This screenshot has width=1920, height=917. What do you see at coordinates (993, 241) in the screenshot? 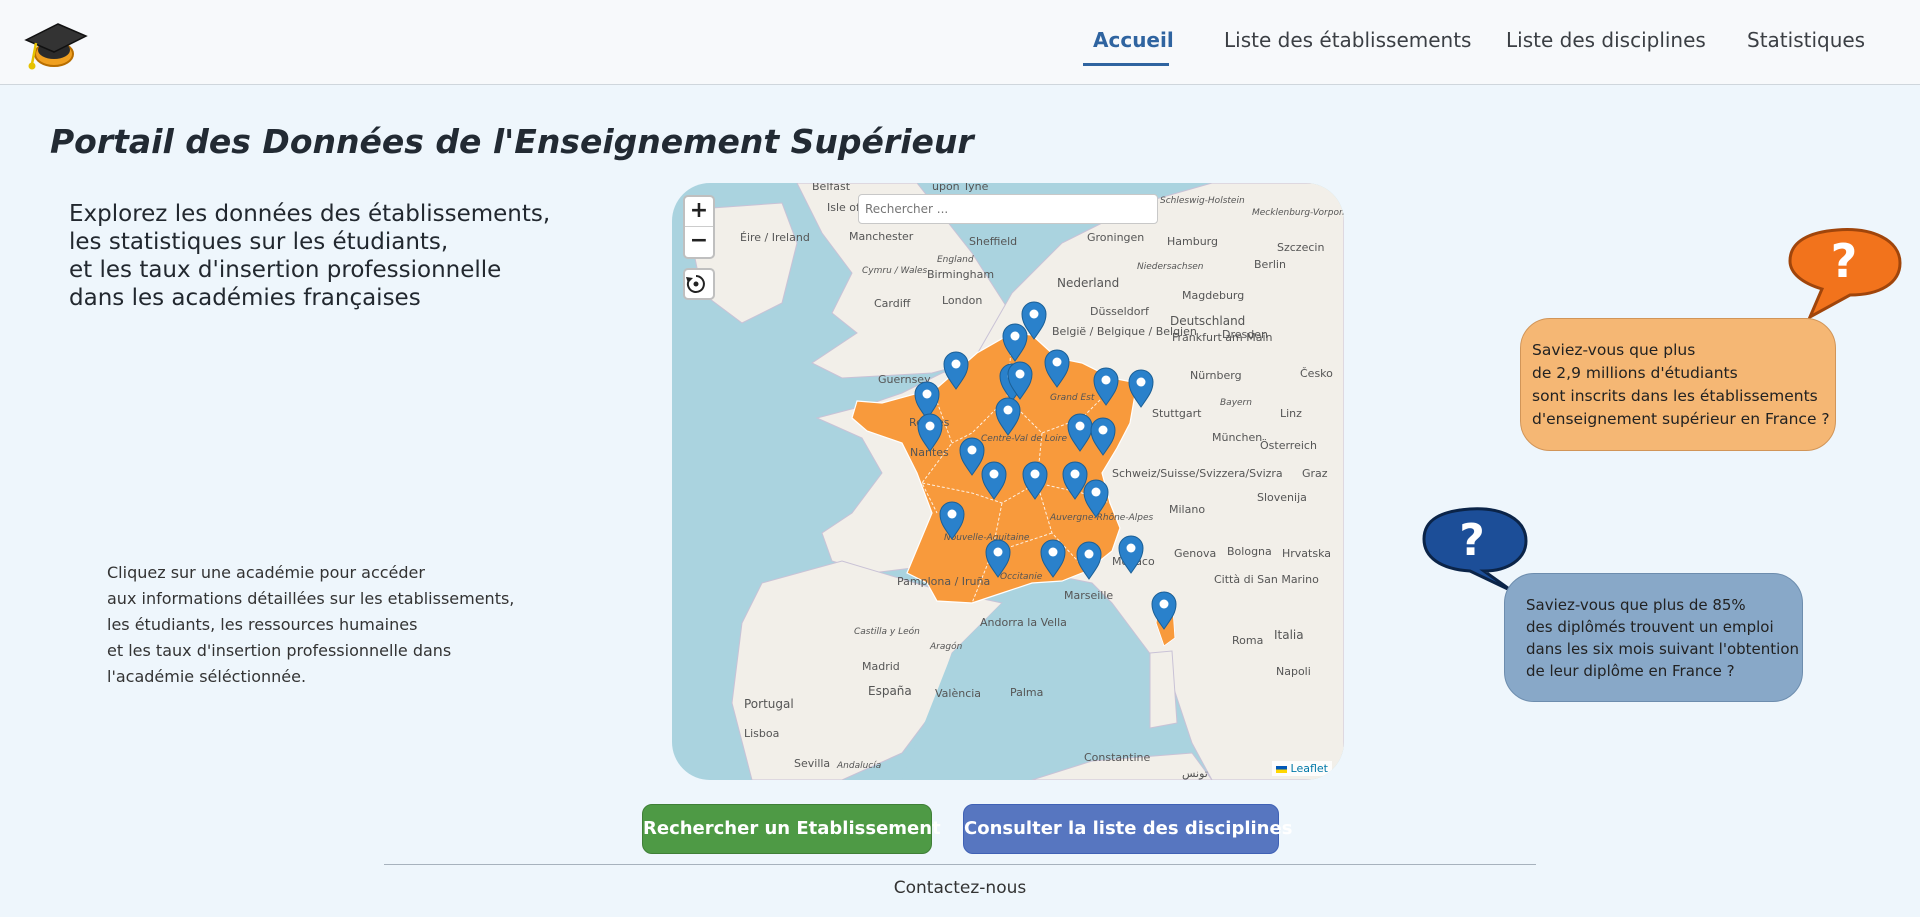
I see `map-label: Sheffield` at bounding box center [993, 241].